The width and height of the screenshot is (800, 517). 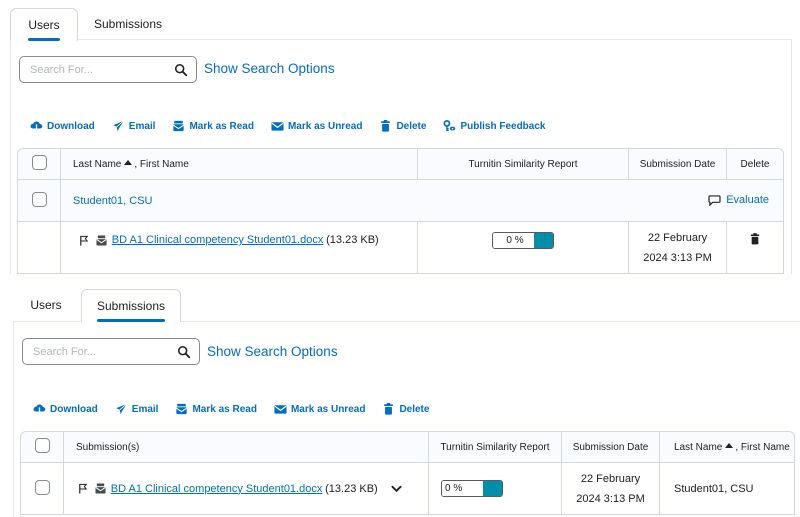 What do you see at coordinates (400, 201) in the screenshot?
I see `table-row: Student01, CSU Evaluate` at bounding box center [400, 201].